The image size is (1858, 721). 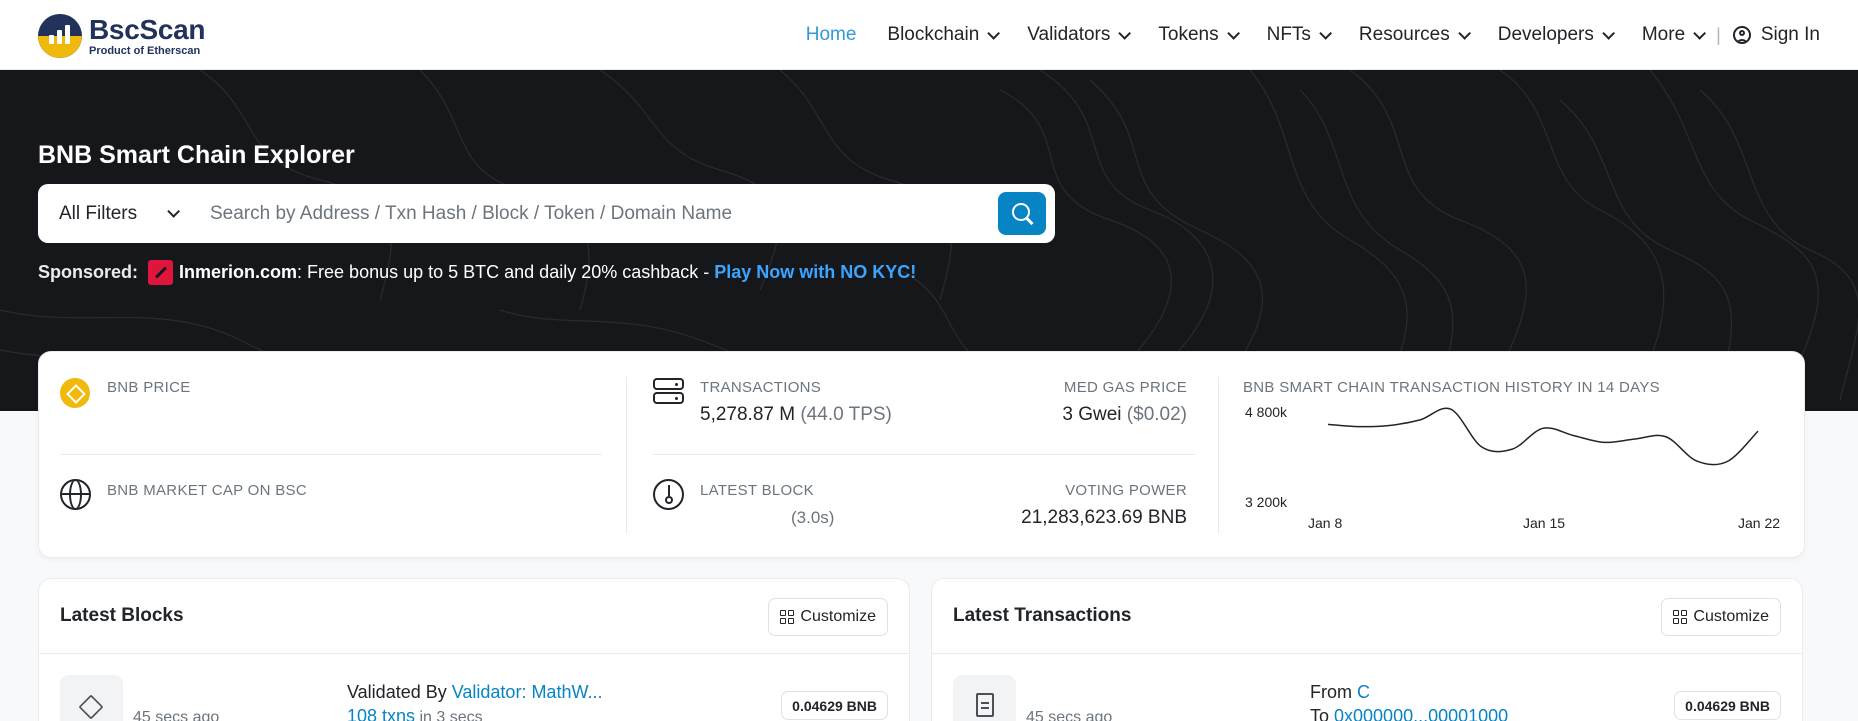 What do you see at coordinates (846, 414) in the screenshot?
I see `transactions-tps: (44.0 TPS)` at bounding box center [846, 414].